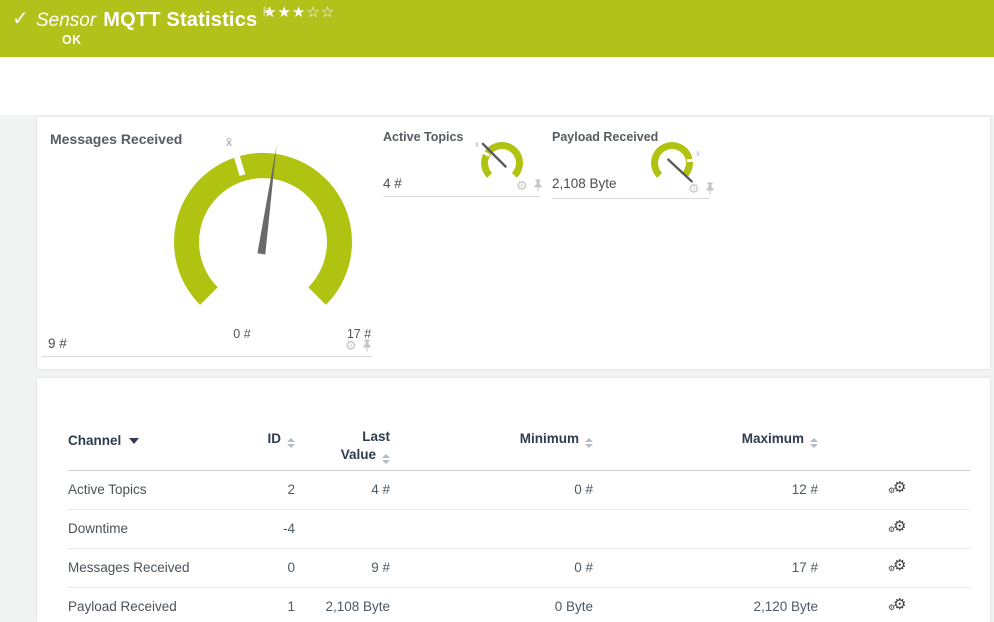 This screenshot has width=994, height=622. I want to click on channel-minimum, so click(491, 528).